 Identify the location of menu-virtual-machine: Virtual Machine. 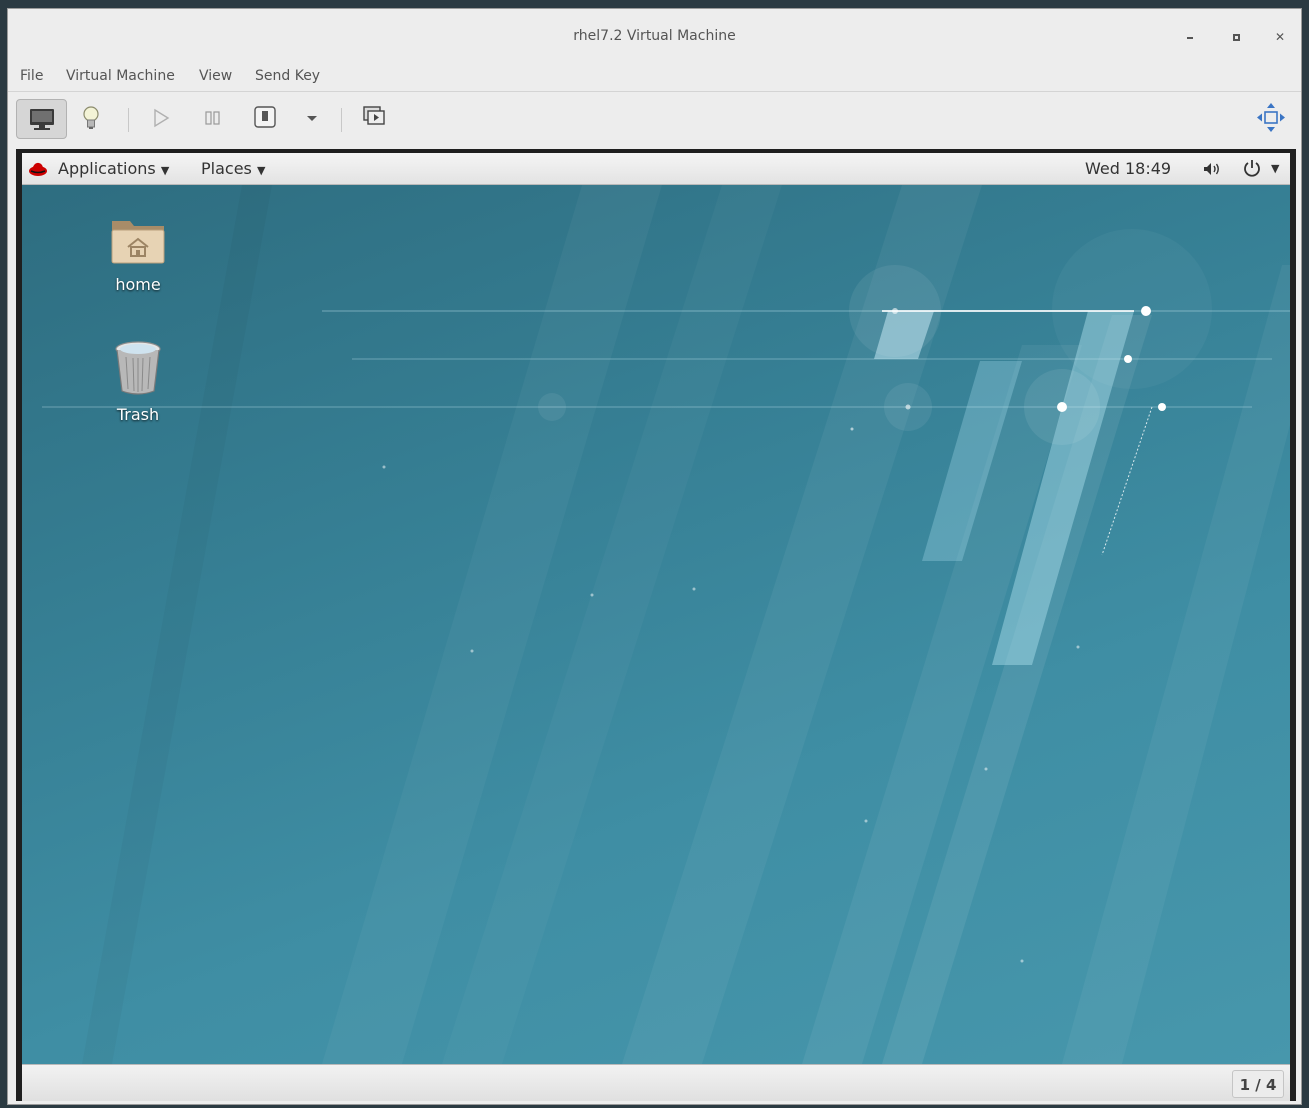
(120, 76).